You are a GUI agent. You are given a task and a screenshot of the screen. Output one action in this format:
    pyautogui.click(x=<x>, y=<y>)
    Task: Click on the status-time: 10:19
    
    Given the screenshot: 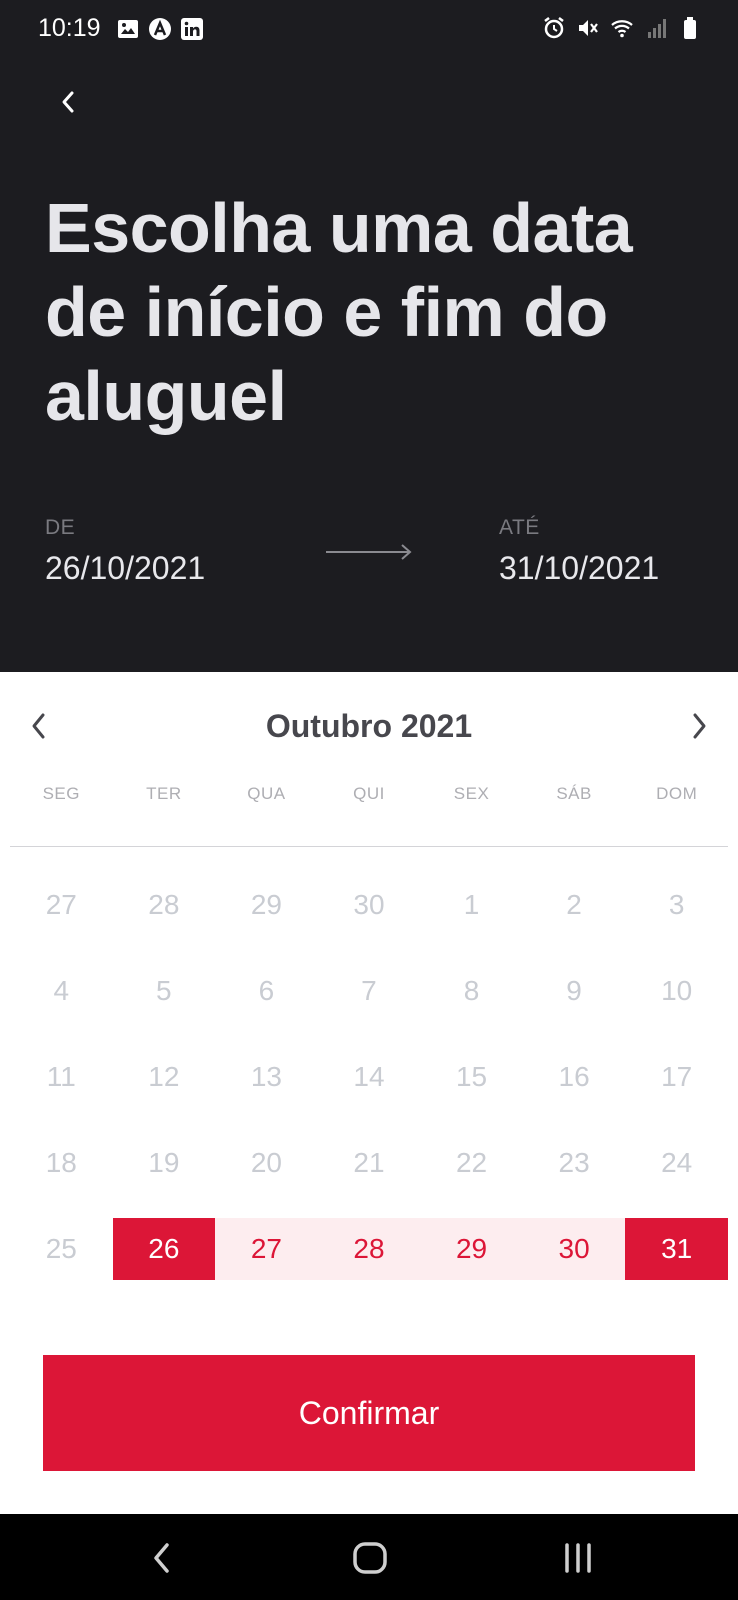 What is the action you would take?
    pyautogui.click(x=69, y=28)
    